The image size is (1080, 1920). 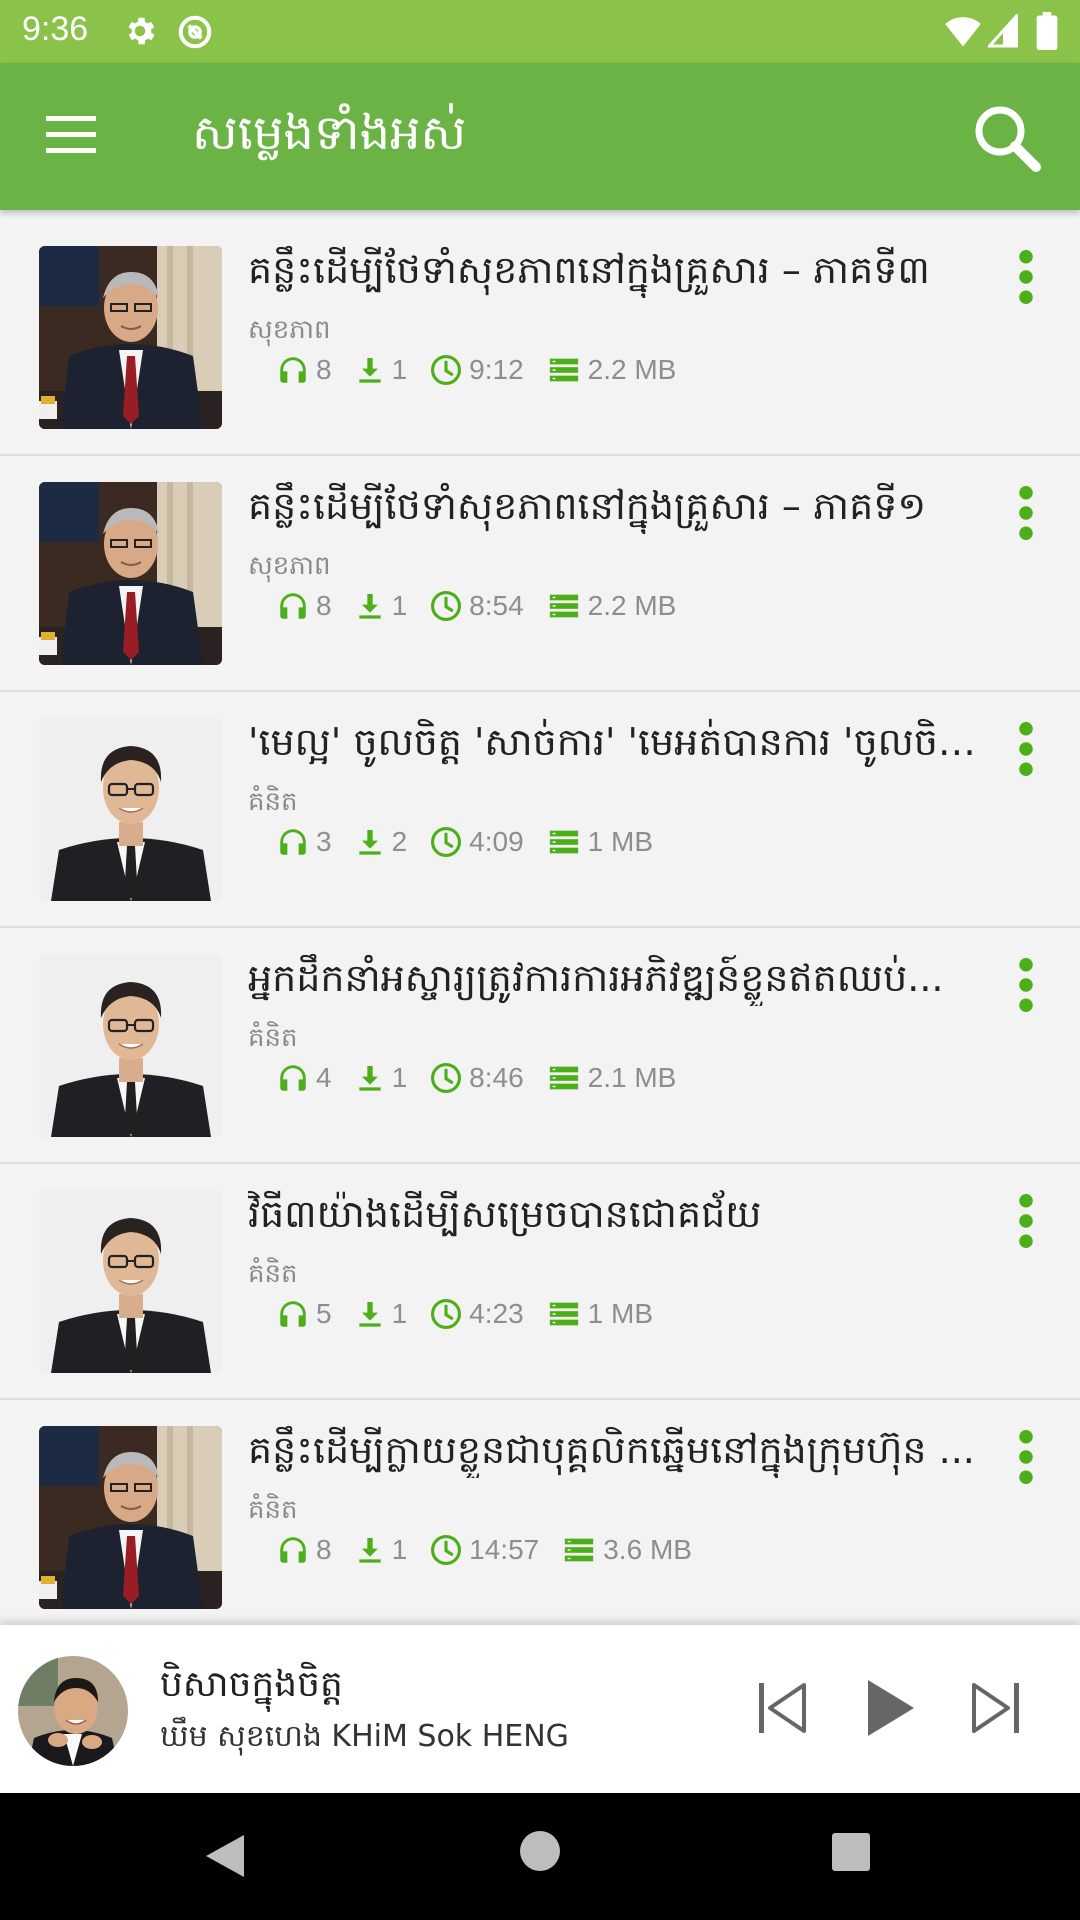 What do you see at coordinates (504, 1549) in the screenshot?
I see `duration: 14:57` at bounding box center [504, 1549].